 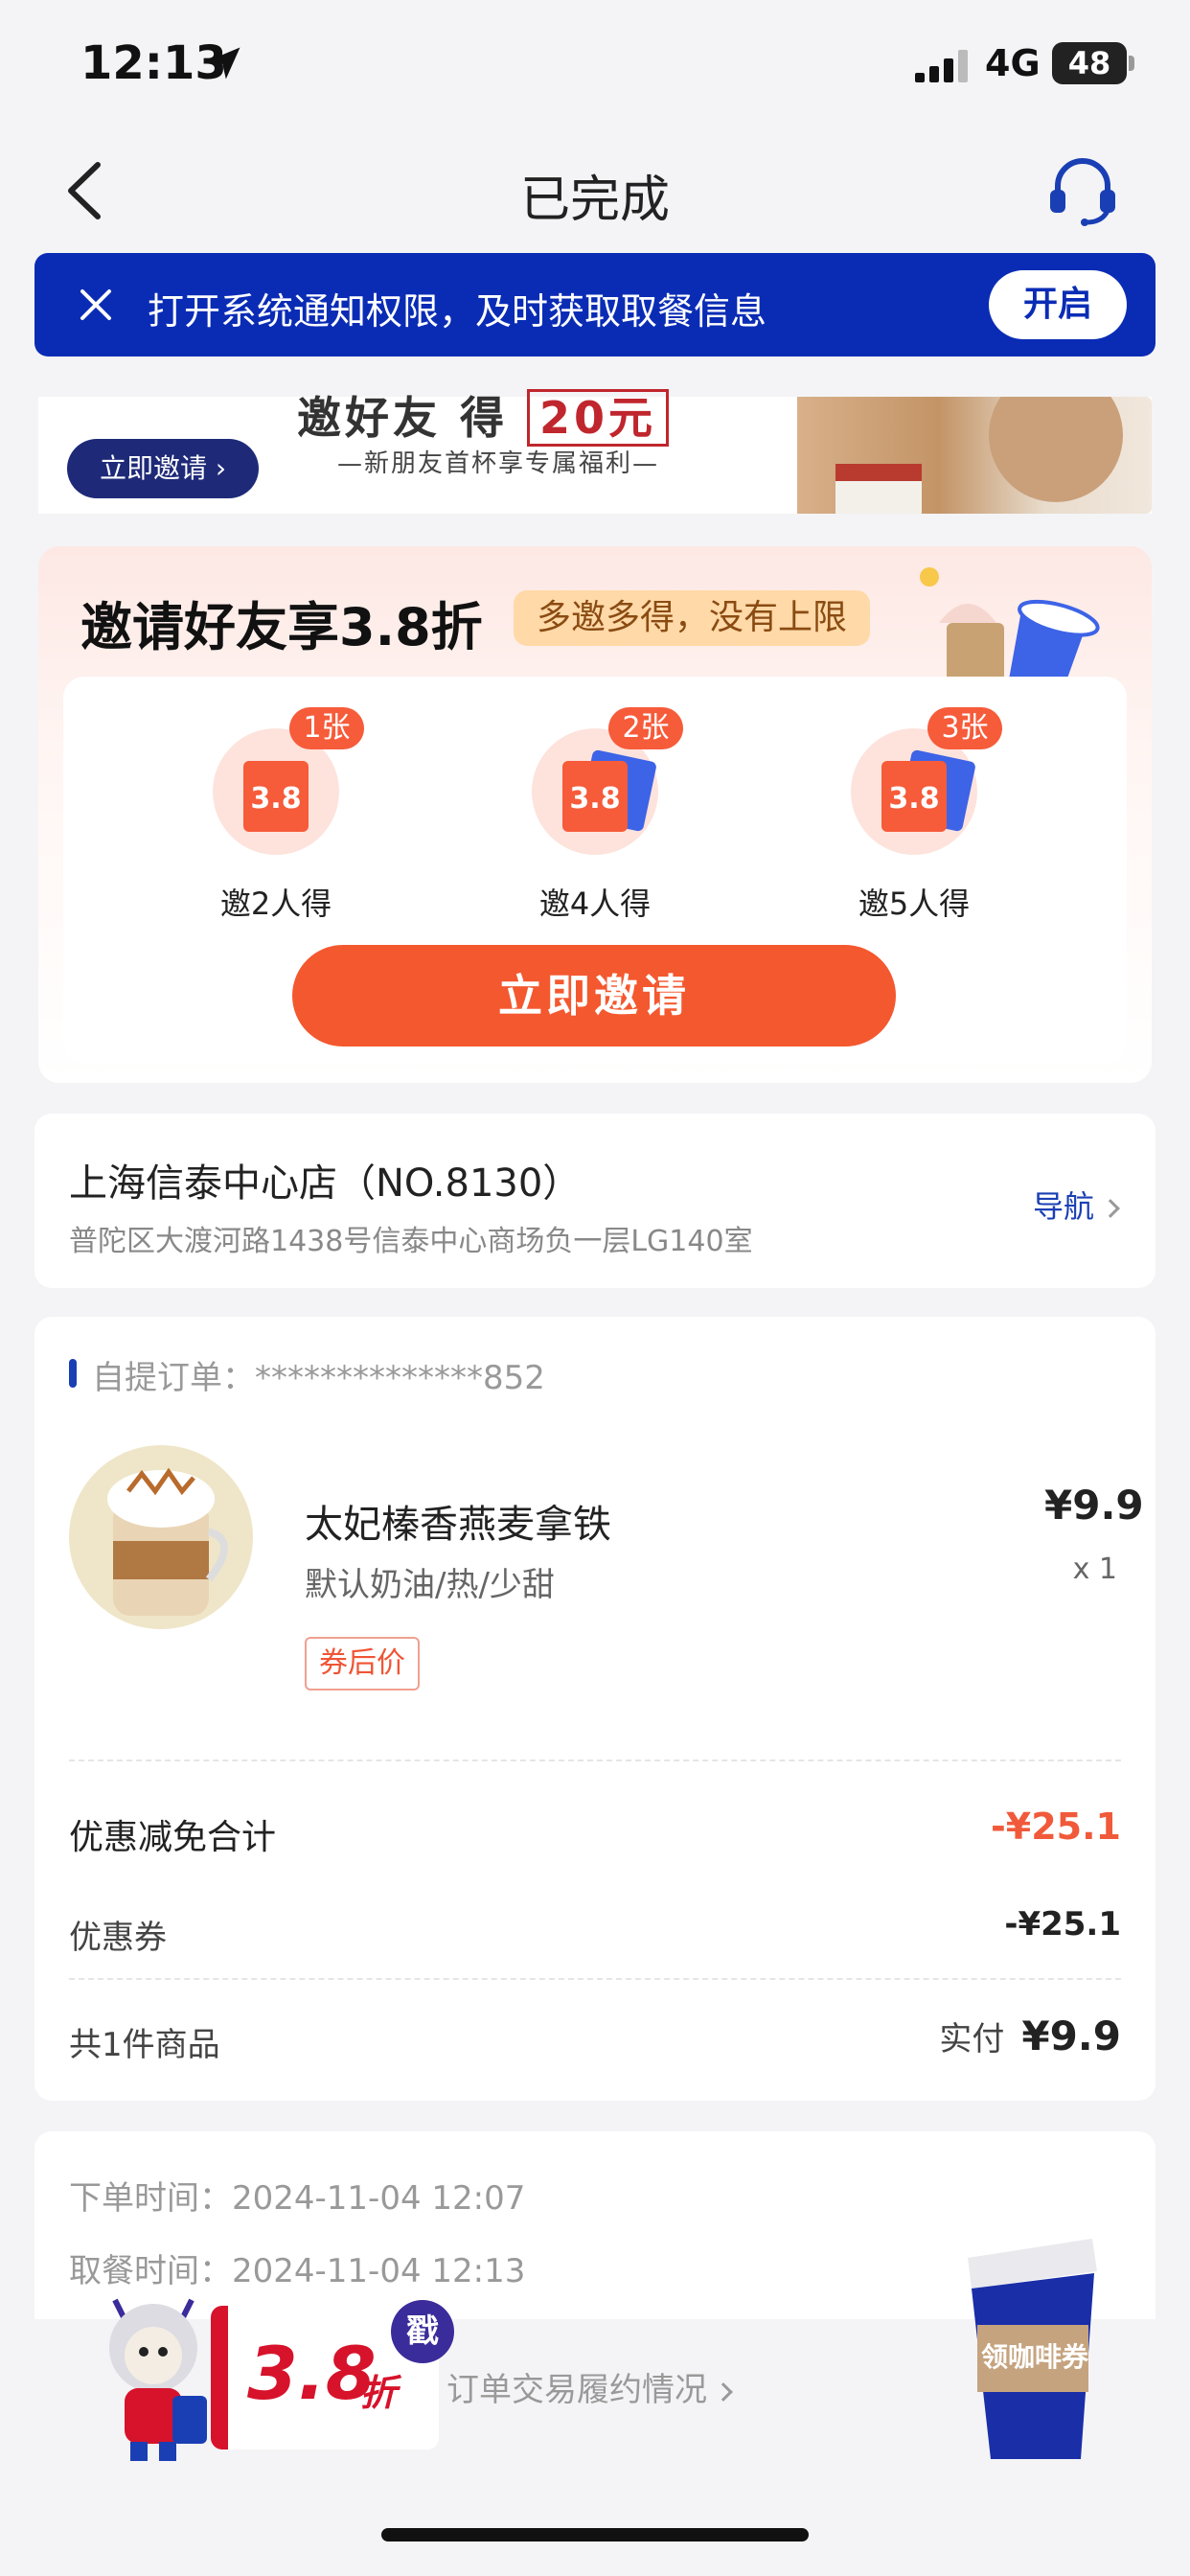 I want to click on coupon-label: 优惠券, so click(x=118, y=1938).